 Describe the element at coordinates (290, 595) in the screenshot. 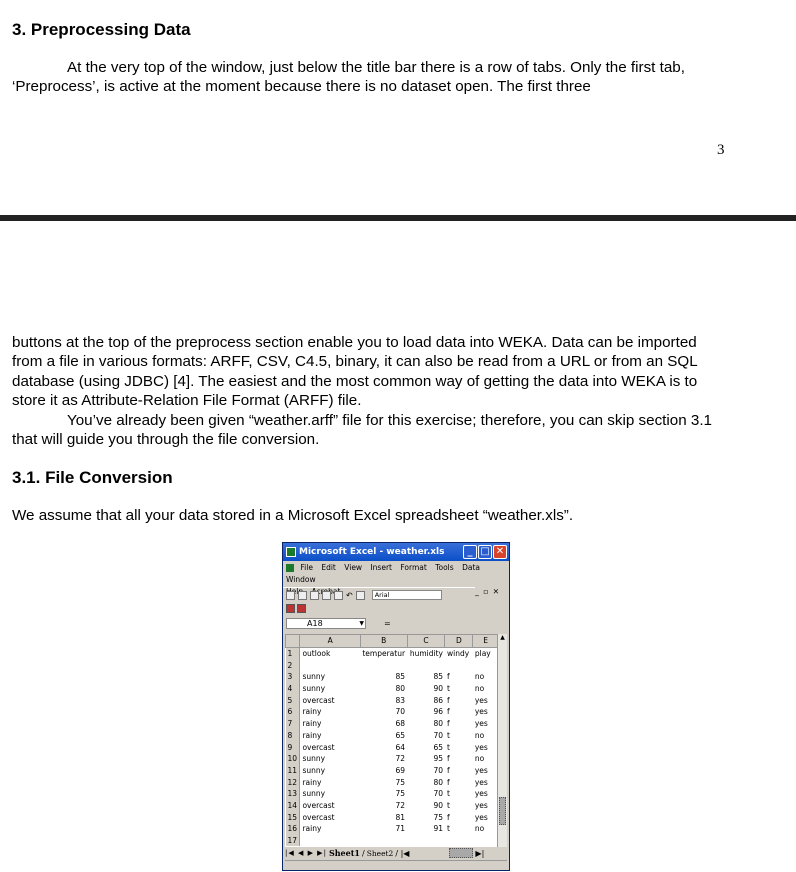

I see `new-icon` at that location.